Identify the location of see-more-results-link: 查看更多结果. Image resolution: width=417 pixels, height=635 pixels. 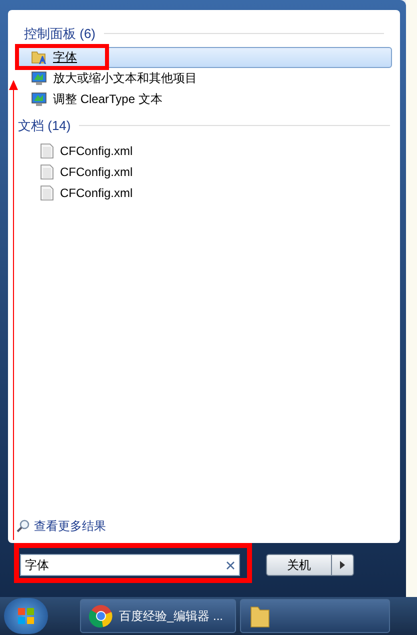
(204, 526).